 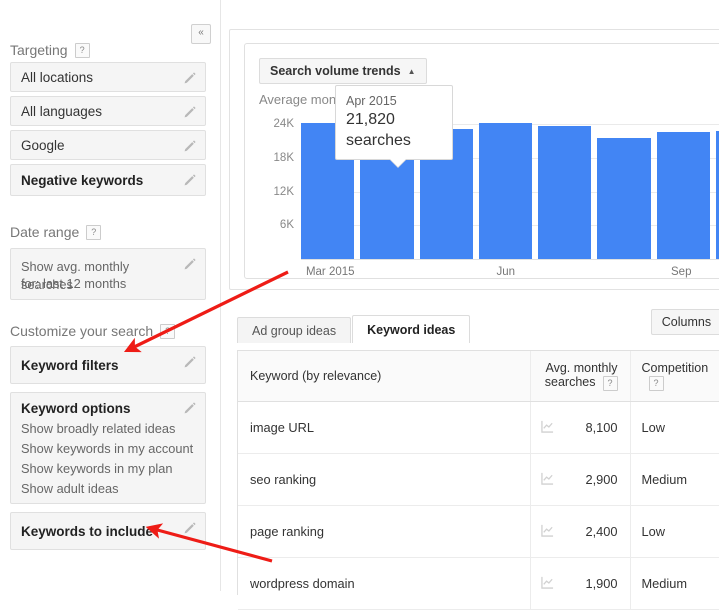 What do you see at coordinates (168, 331) in the screenshot?
I see `customize-search-help-icon: ?` at bounding box center [168, 331].